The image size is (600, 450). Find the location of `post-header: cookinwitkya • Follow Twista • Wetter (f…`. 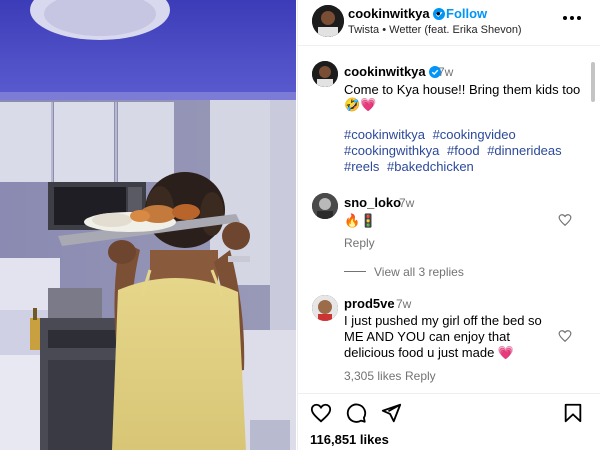

post-header: cookinwitkya • Follow Twista • Wetter (f… is located at coordinates (449, 23).